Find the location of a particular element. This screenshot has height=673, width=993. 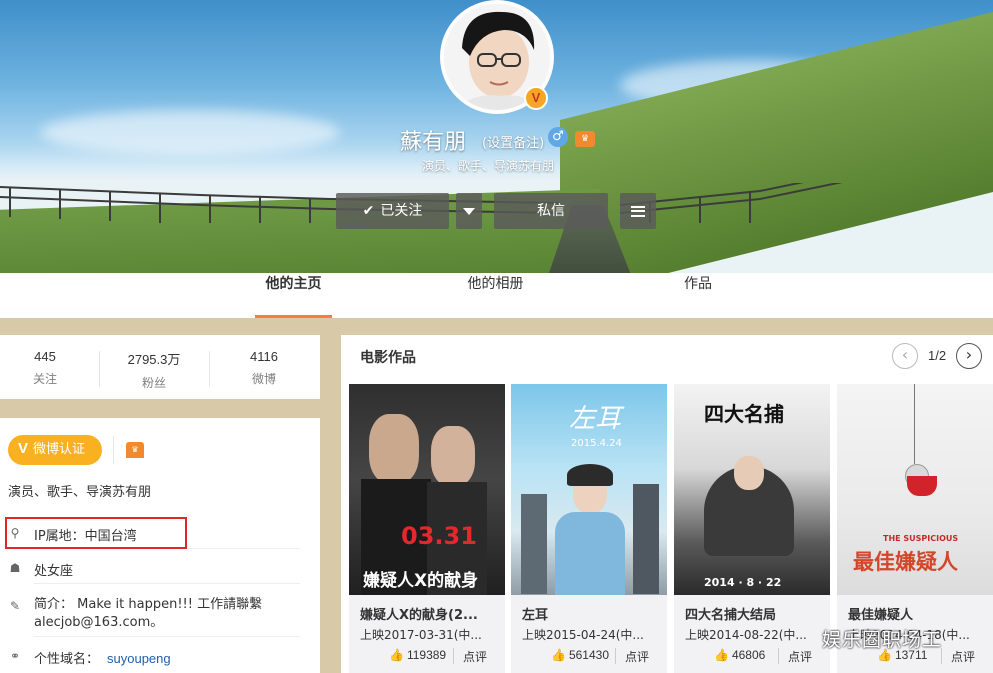

watermark-text: 娱乐圈职场工 is located at coordinates (882, 640).